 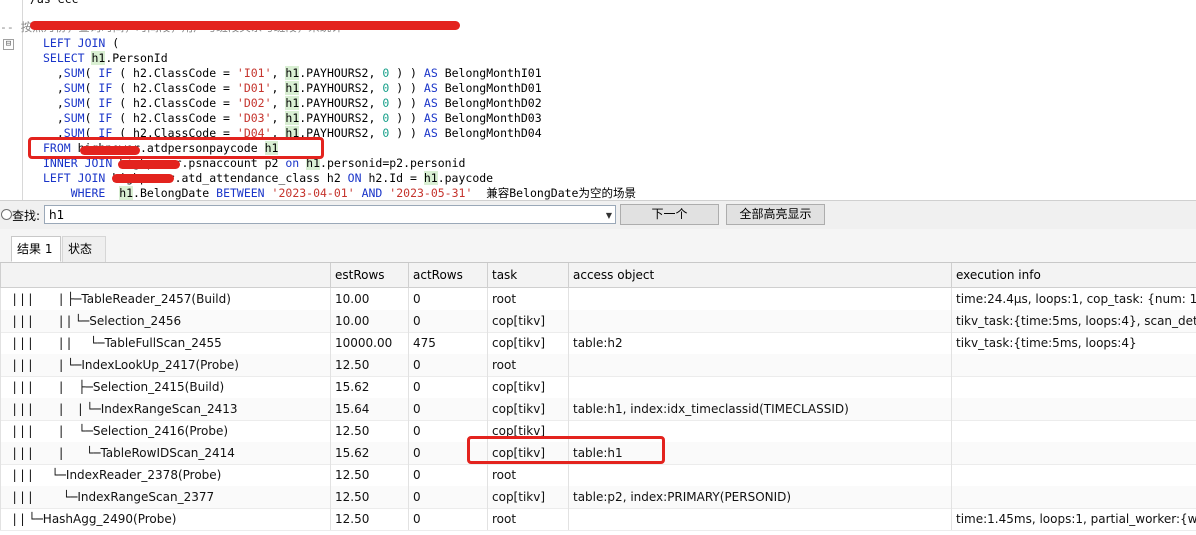 I want to click on find-option-radio, so click(x=6, y=214).